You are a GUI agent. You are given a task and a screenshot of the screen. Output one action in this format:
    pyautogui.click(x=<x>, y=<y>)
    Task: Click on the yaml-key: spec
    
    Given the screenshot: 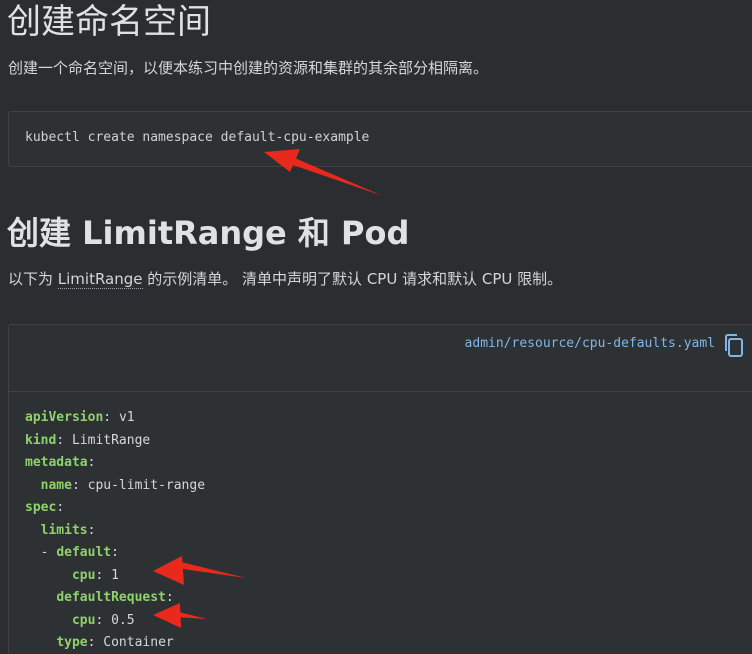 What is the action you would take?
    pyautogui.click(x=41, y=507)
    